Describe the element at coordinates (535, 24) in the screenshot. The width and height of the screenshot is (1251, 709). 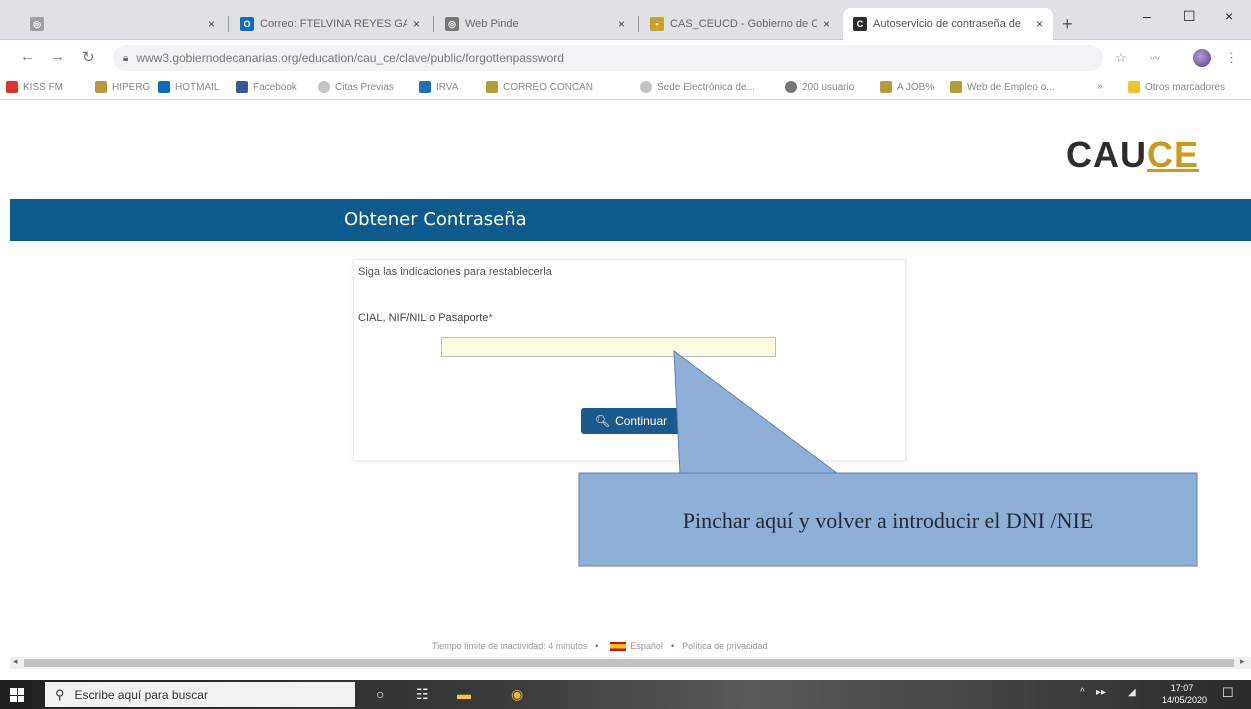
I see `browser-tab: ◎ Web Pinde ×` at that location.